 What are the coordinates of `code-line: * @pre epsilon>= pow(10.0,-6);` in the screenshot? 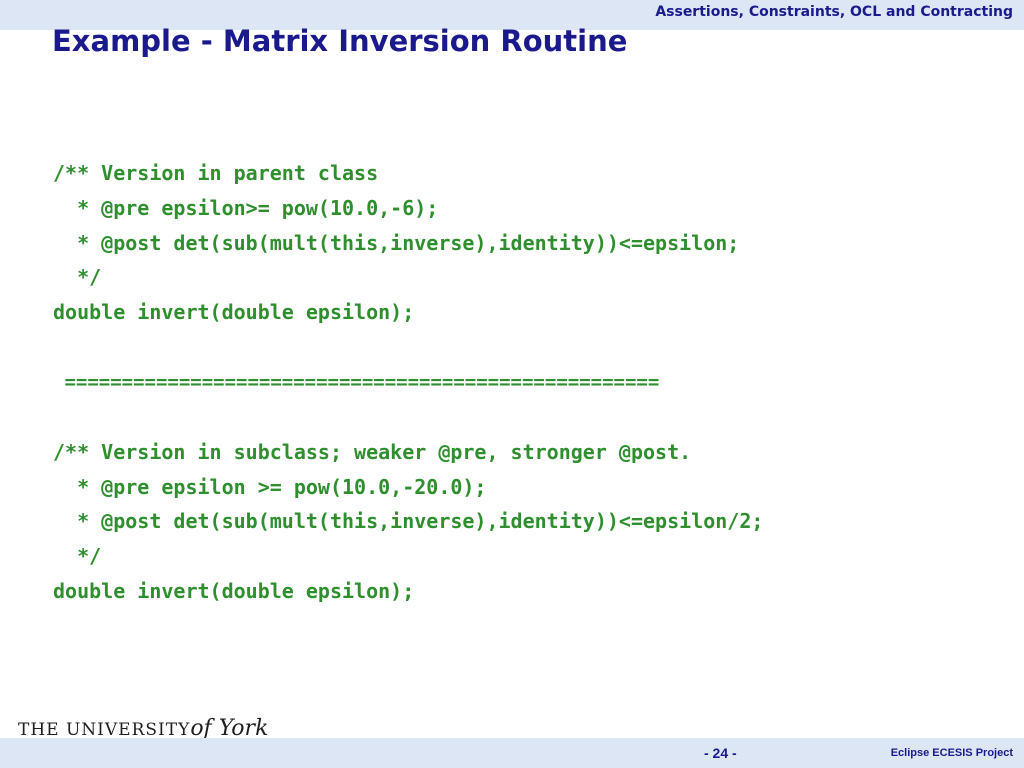 It's located at (246, 208).